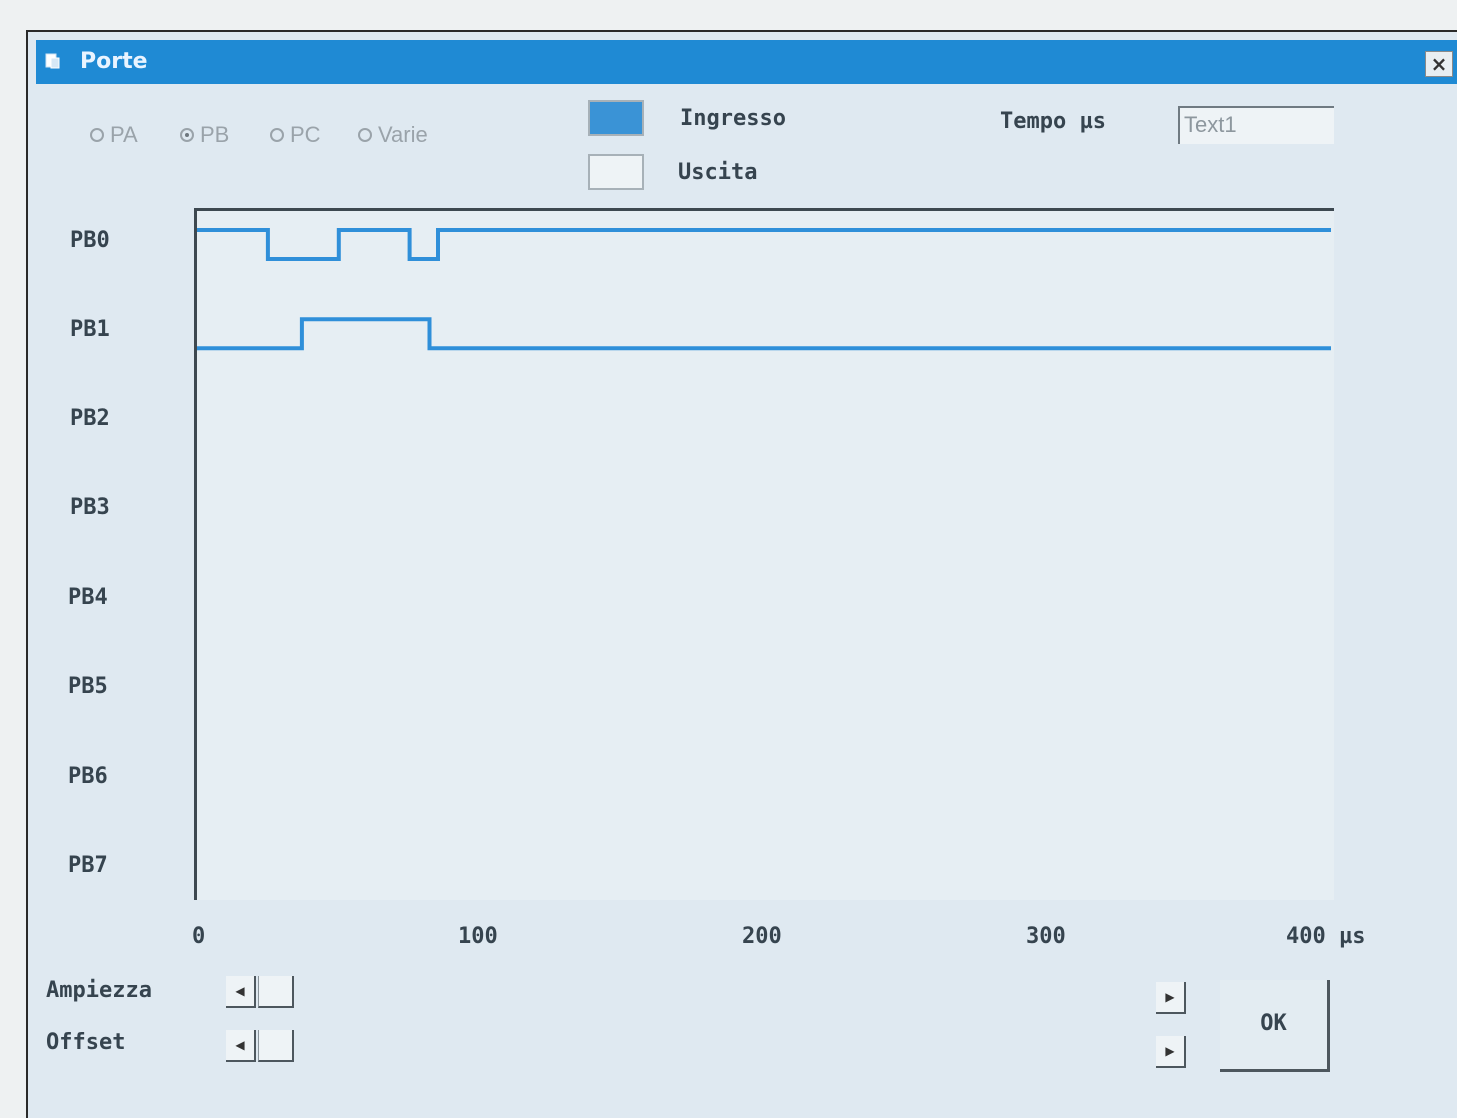  What do you see at coordinates (99, 990) in the screenshot?
I see `amplitude-label: Ampiezza` at bounding box center [99, 990].